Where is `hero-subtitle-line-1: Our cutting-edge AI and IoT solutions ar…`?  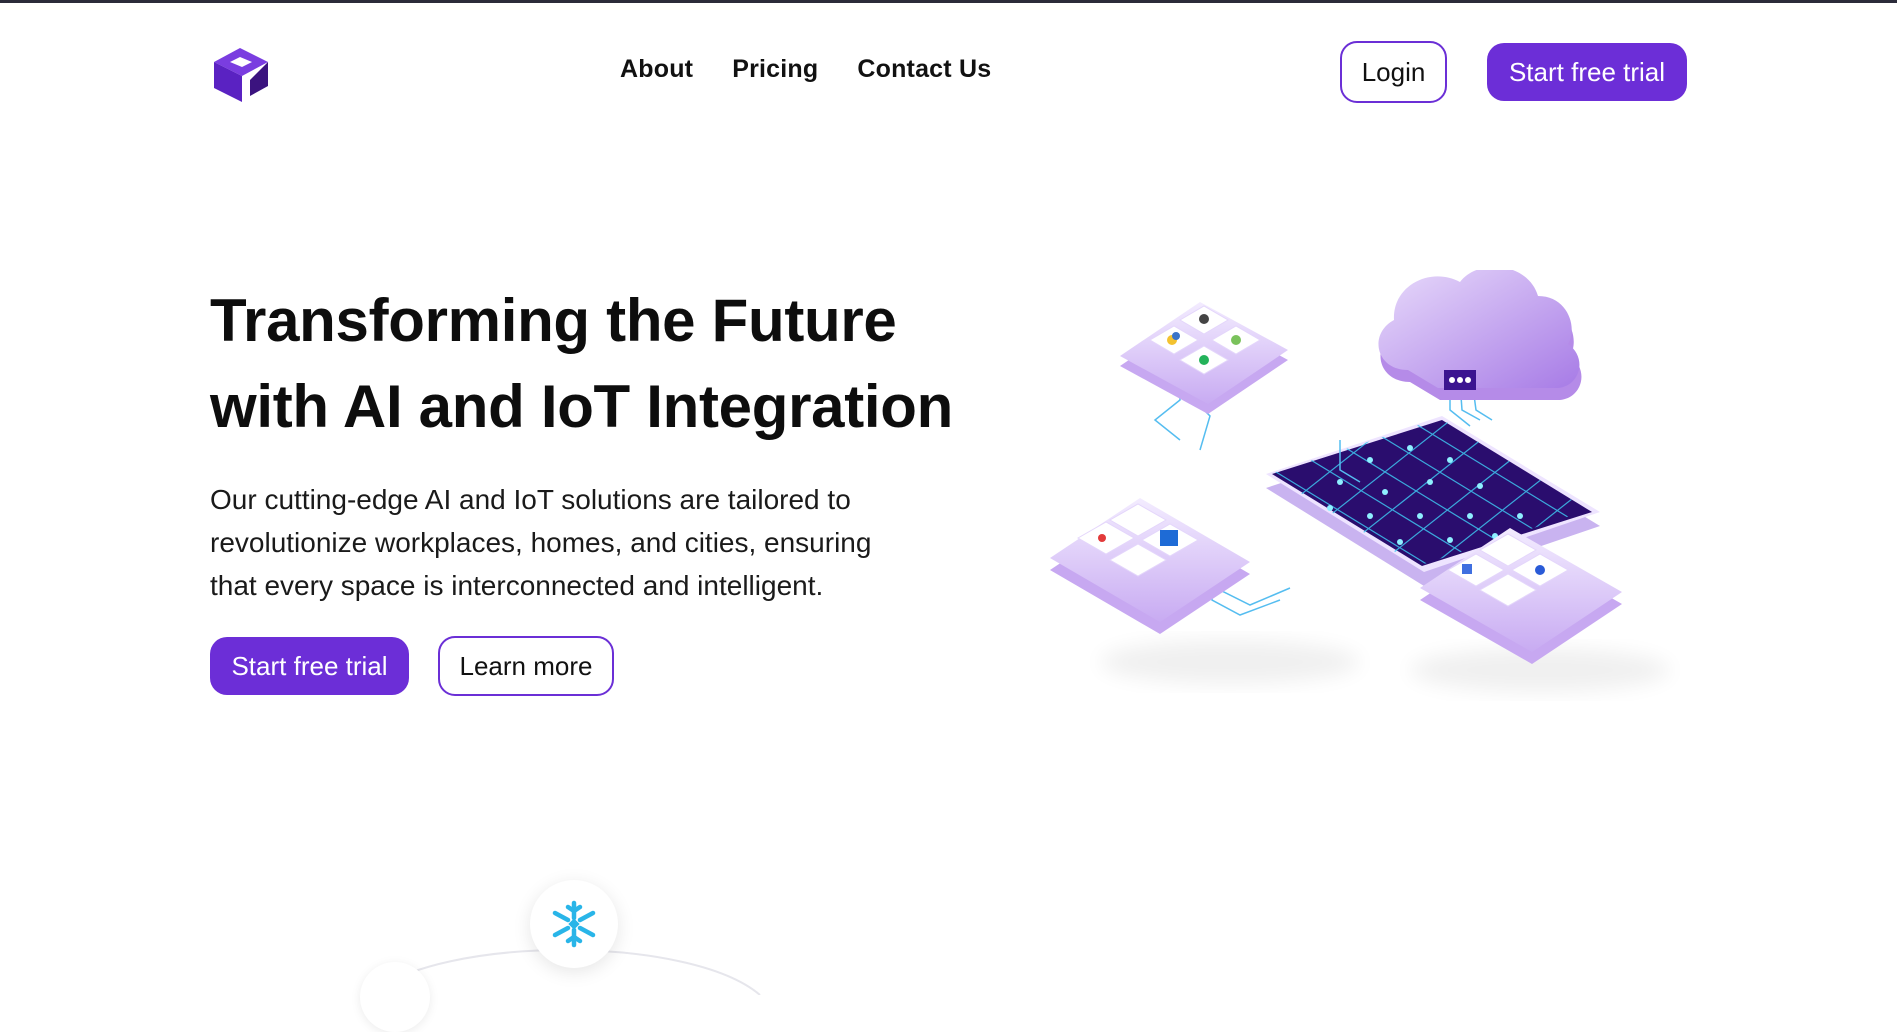
hero-subtitle-line-1: Our cutting-edge AI and IoT solutions ar… is located at coordinates (530, 499).